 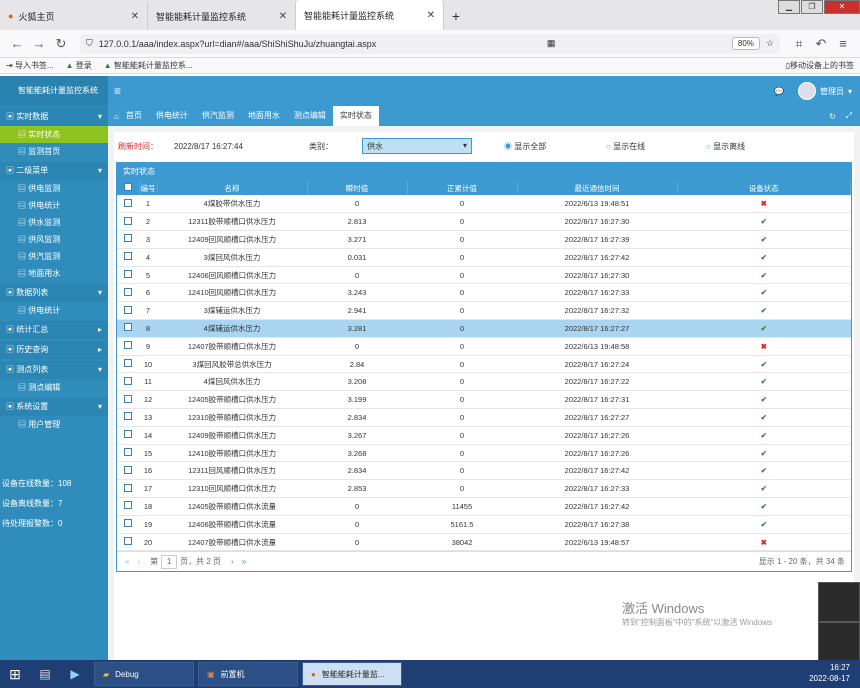 What do you see at coordinates (832, 116) in the screenshot?
I see `refresh-icon: ↻` at bounding box center [832, 116].